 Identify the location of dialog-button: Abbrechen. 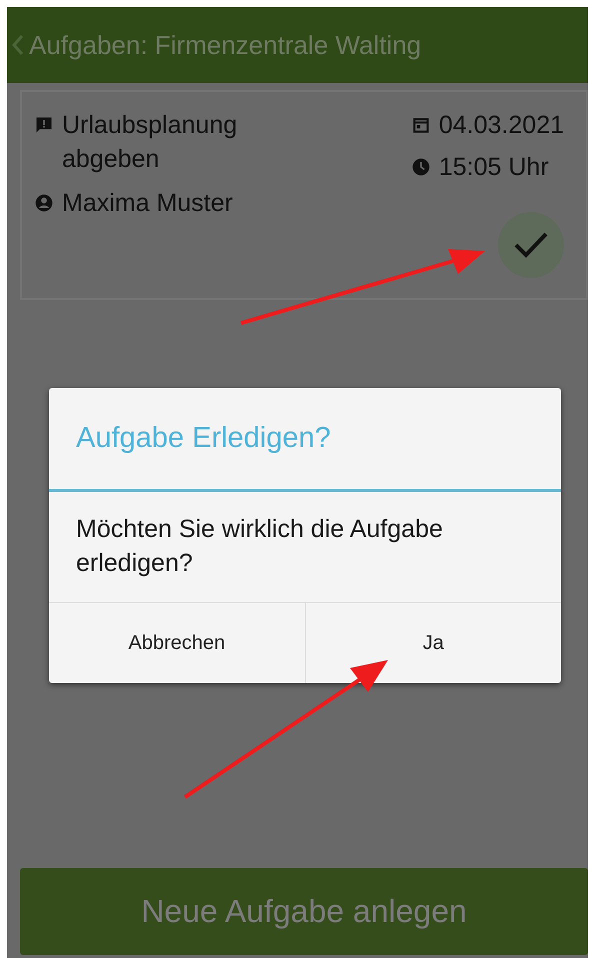
(176, 643).